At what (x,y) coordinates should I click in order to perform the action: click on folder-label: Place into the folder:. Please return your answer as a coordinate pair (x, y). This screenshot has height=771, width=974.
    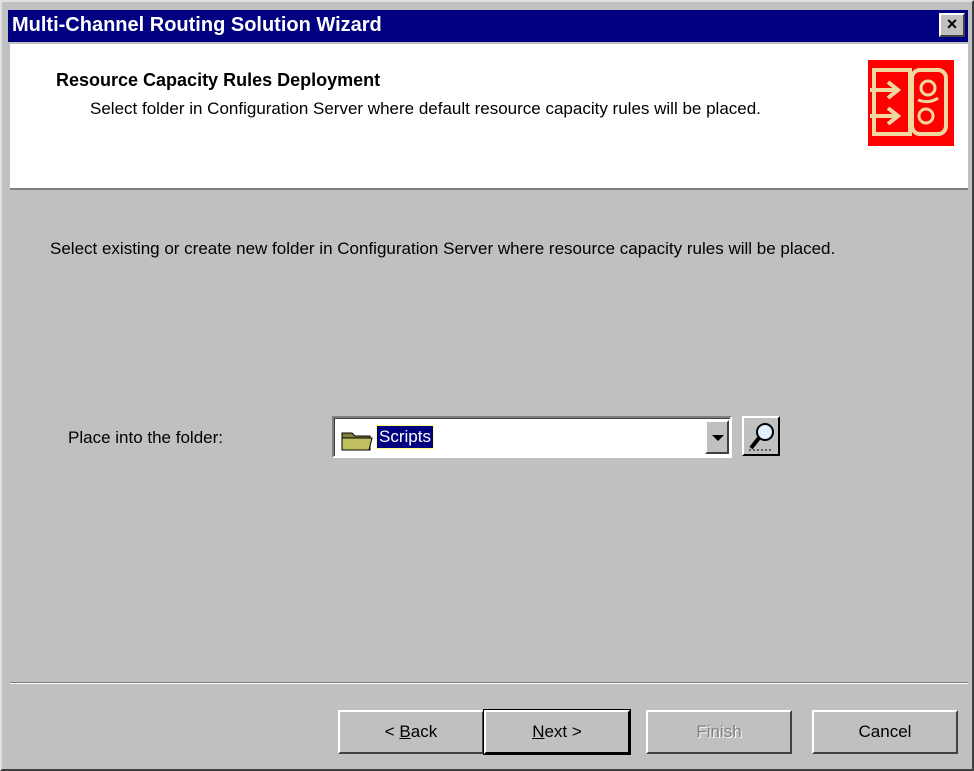
    Looking at the image, I should click on (145, 437).